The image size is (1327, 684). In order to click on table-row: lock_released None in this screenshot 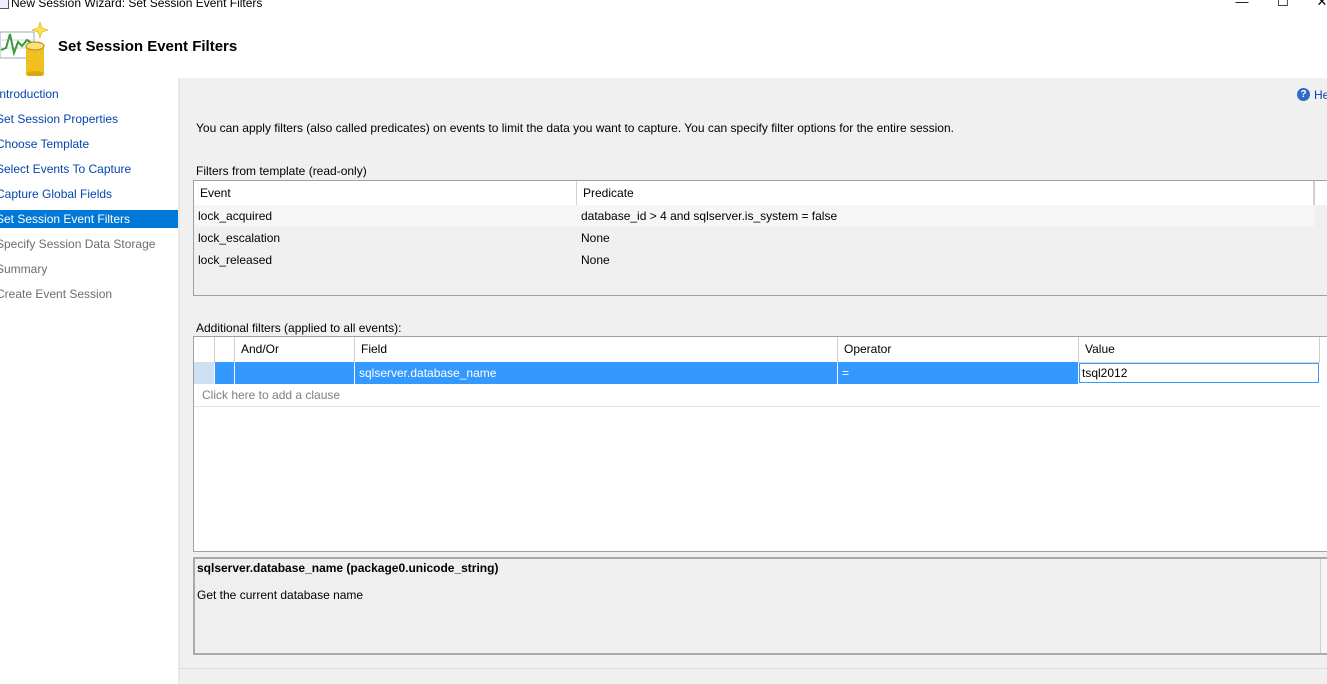, I will do `click(754, 260)`.